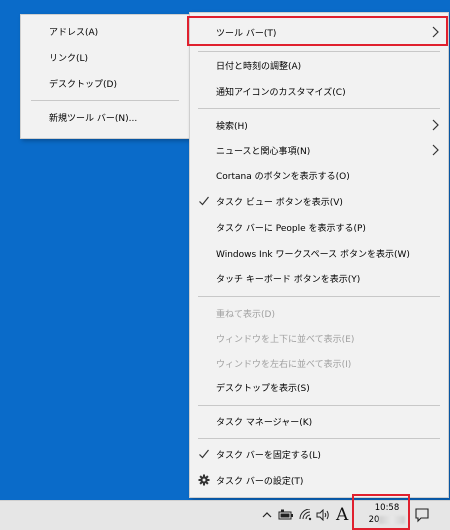 This screenshot has width=450, height=530. Describe the element at coordinates (279, 202) in the screenshot. I see `menu-item-label: タスク ビュー ボタンを表示(V)` at that location.